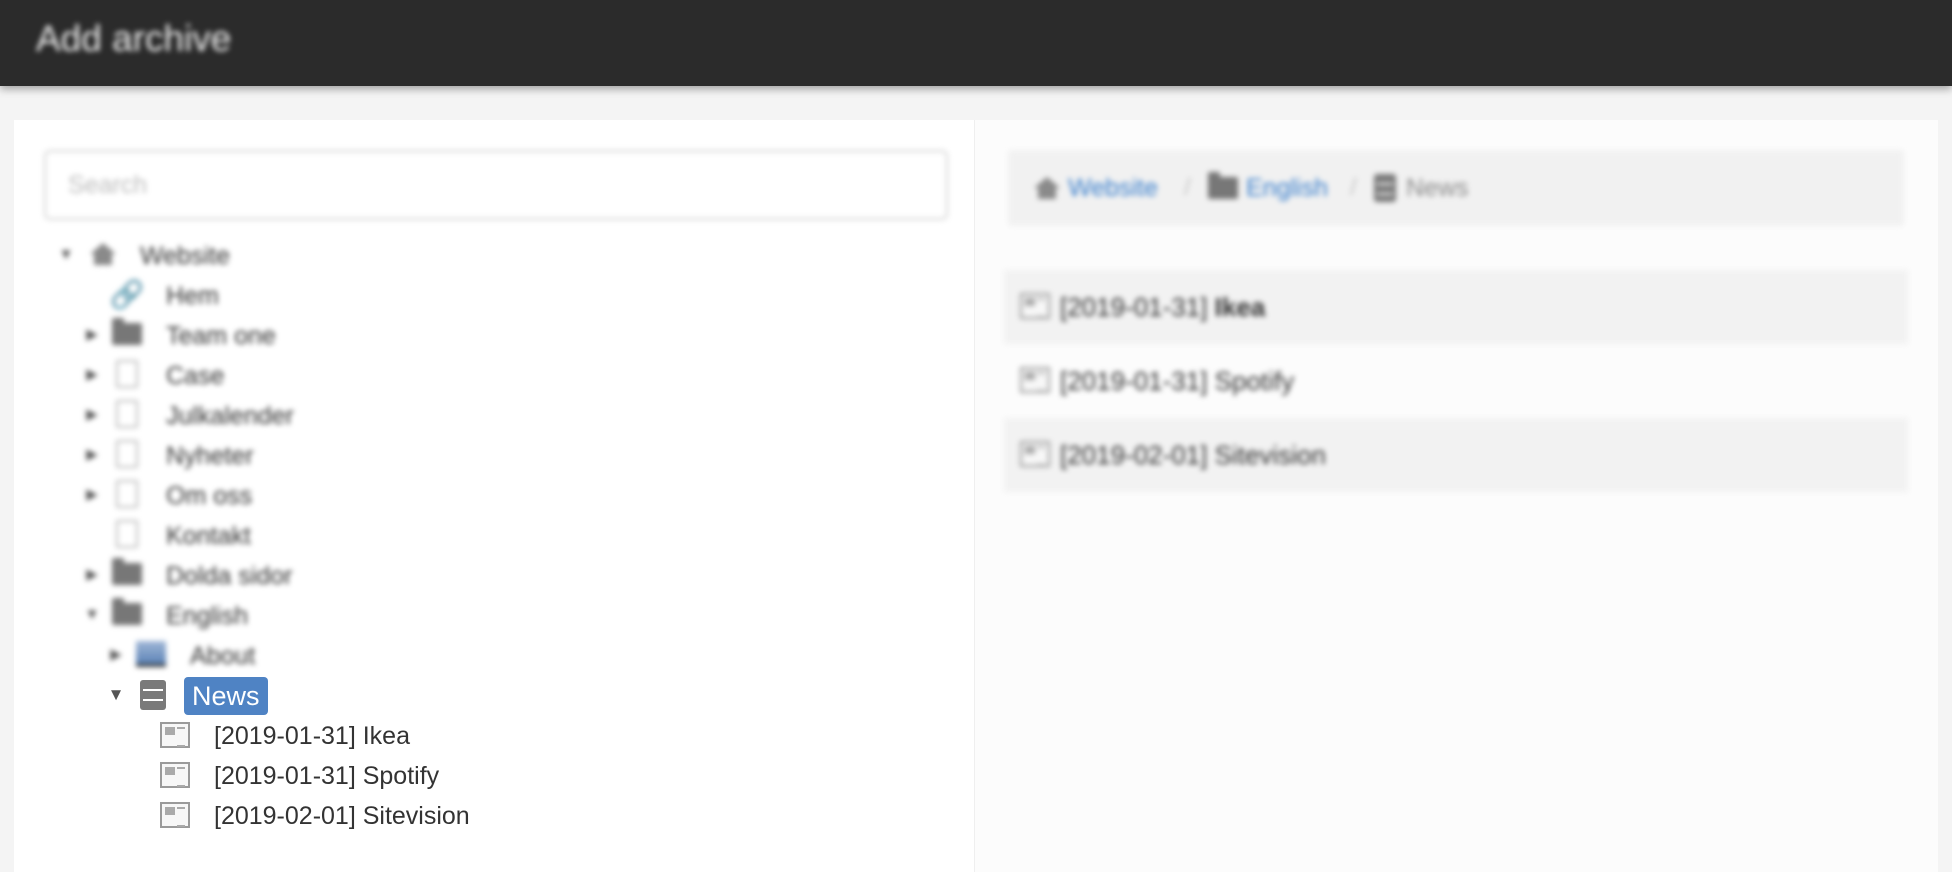 This screenshot has height=872, width=1952. I want to click on tree-node-label: Website, so click(185, 256).